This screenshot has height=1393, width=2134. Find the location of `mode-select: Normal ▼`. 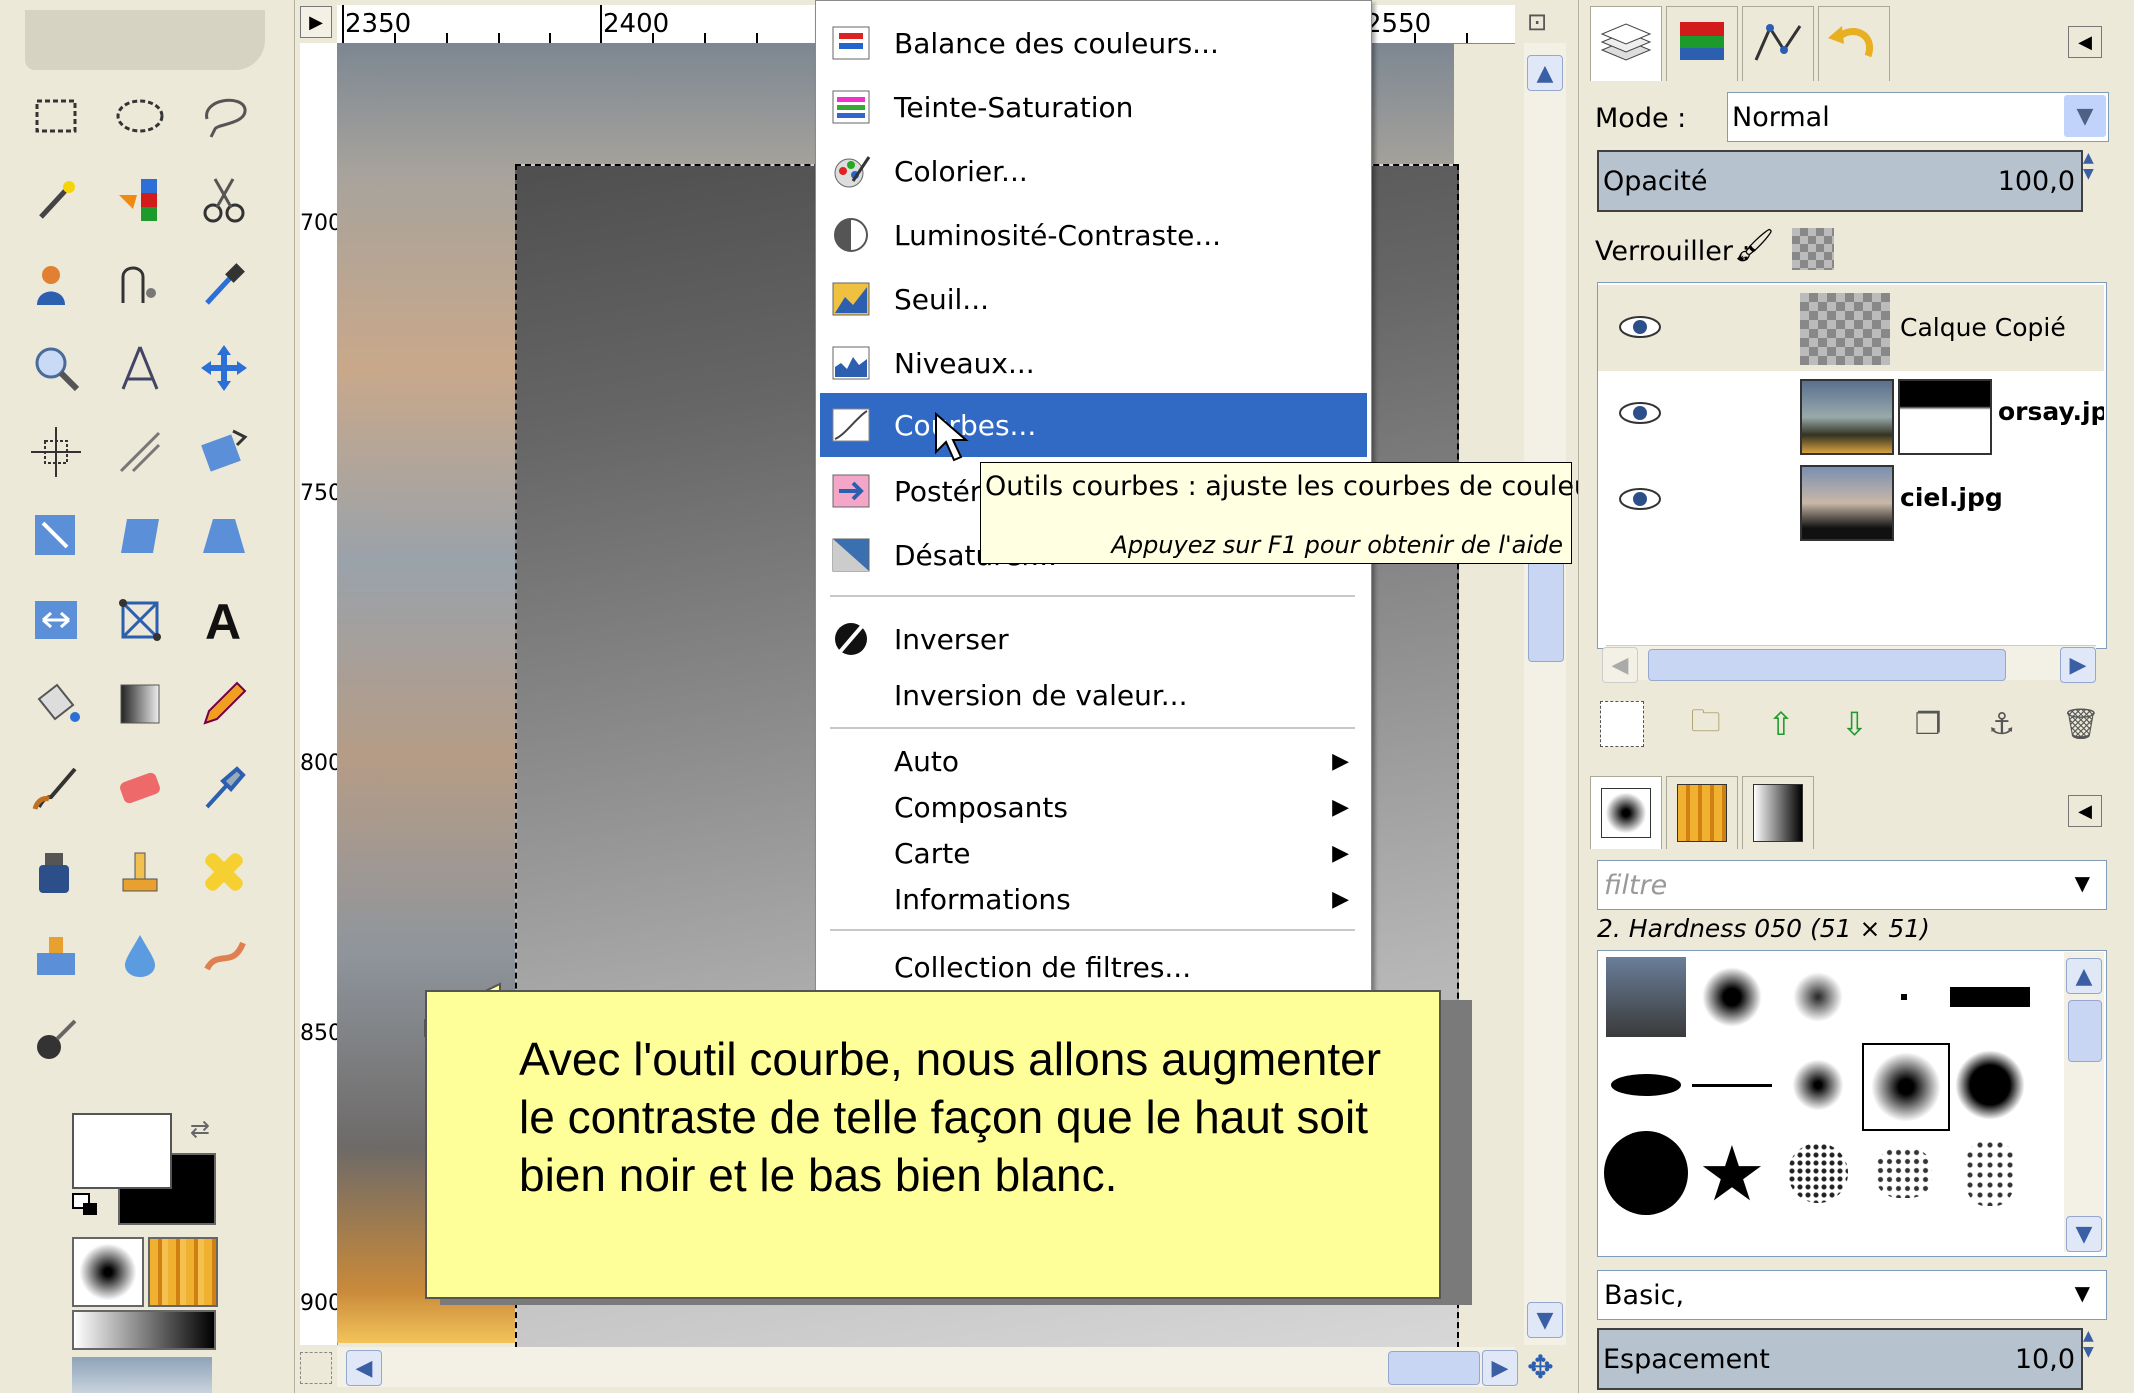

mode-select: Normal ▼ is located at coordinates (1918, 117).